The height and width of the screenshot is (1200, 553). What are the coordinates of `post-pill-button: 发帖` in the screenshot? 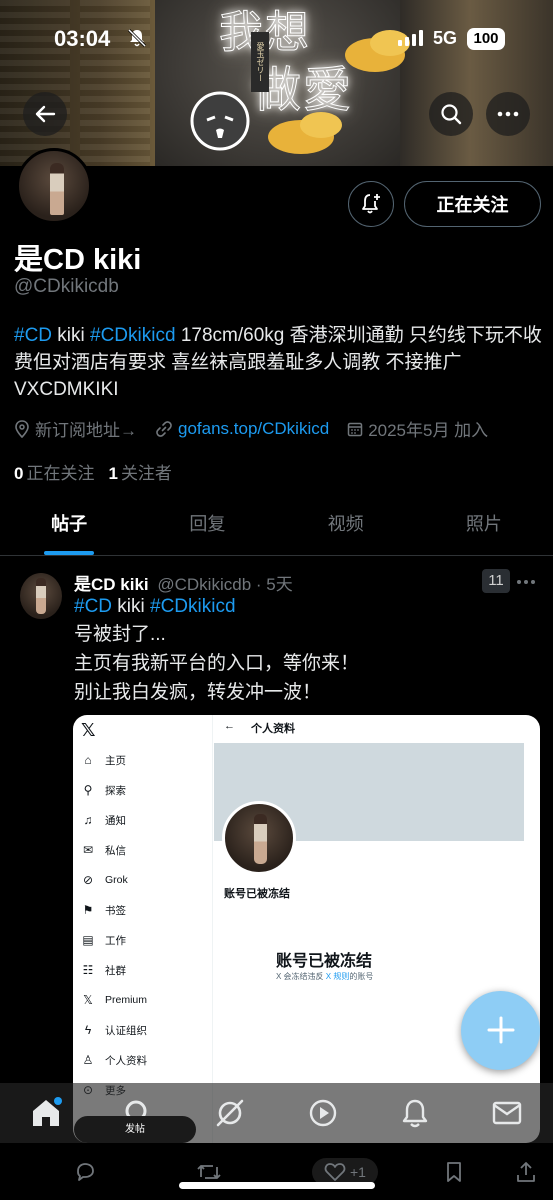 It's located at (135, 1129).